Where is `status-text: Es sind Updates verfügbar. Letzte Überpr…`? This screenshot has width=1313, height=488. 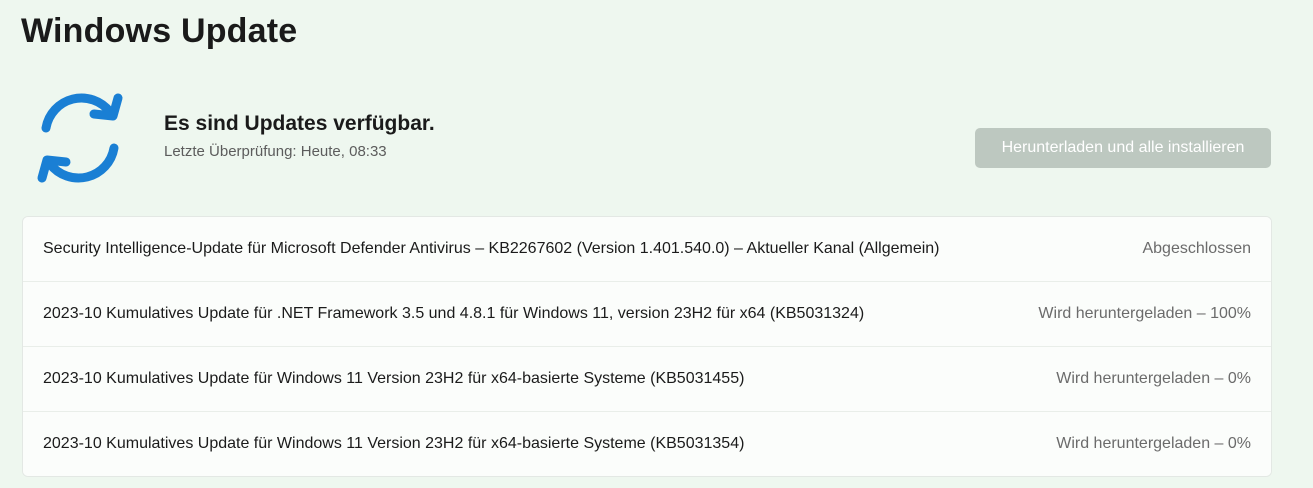 status-text: Es sind Updates verfügbar. Letzte Überpr… is located at coordinates (299, 136).